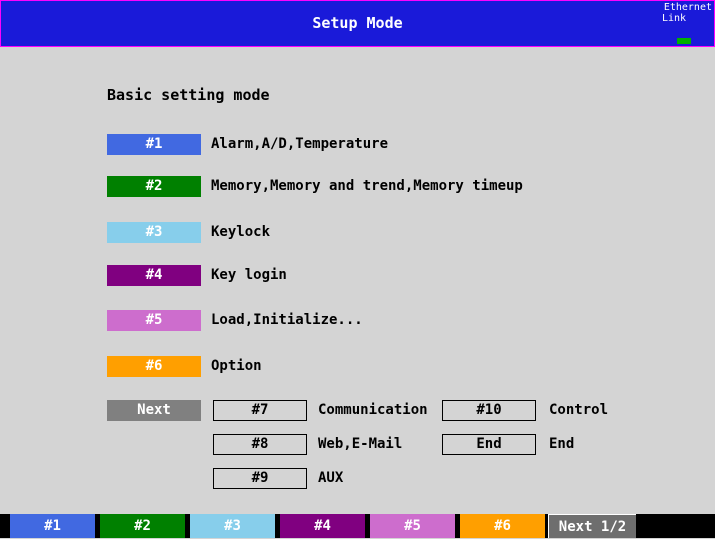 The height and width of the screenshot is (539, 715). What do you see at coordinates (360, 444) in the screenshot?
I see `next-menu-label-8: Web,E-Mail` at bounding box center [360, 444].